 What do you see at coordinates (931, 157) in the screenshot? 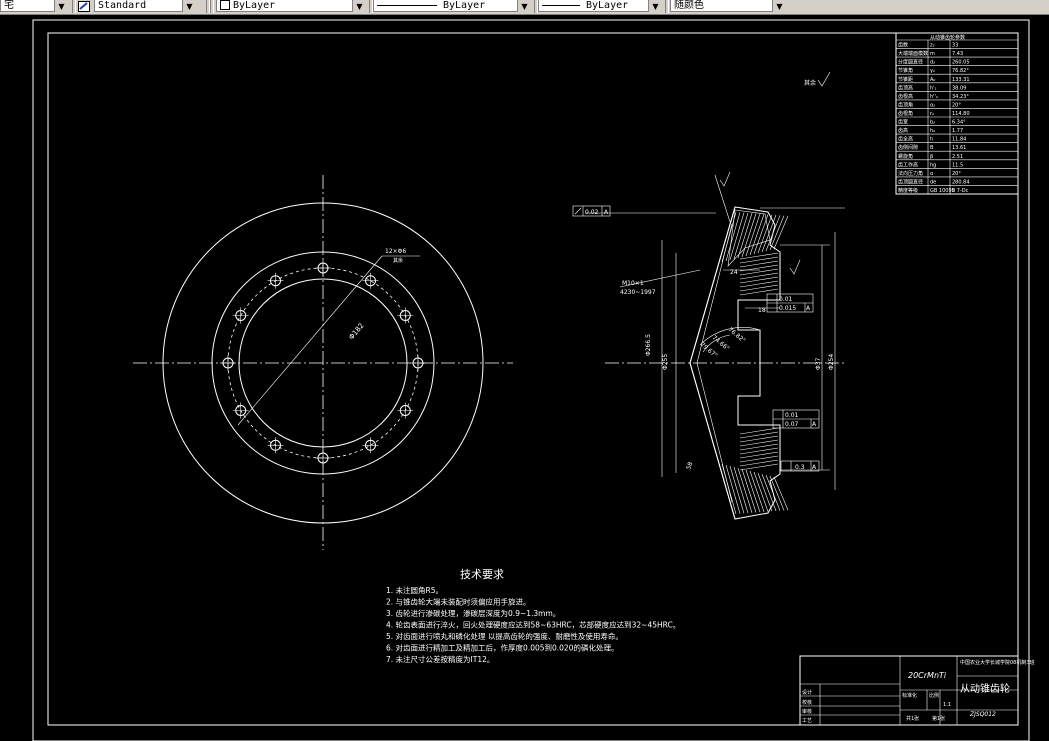
I see `params-cell: β` at bounding box center [931, 157].